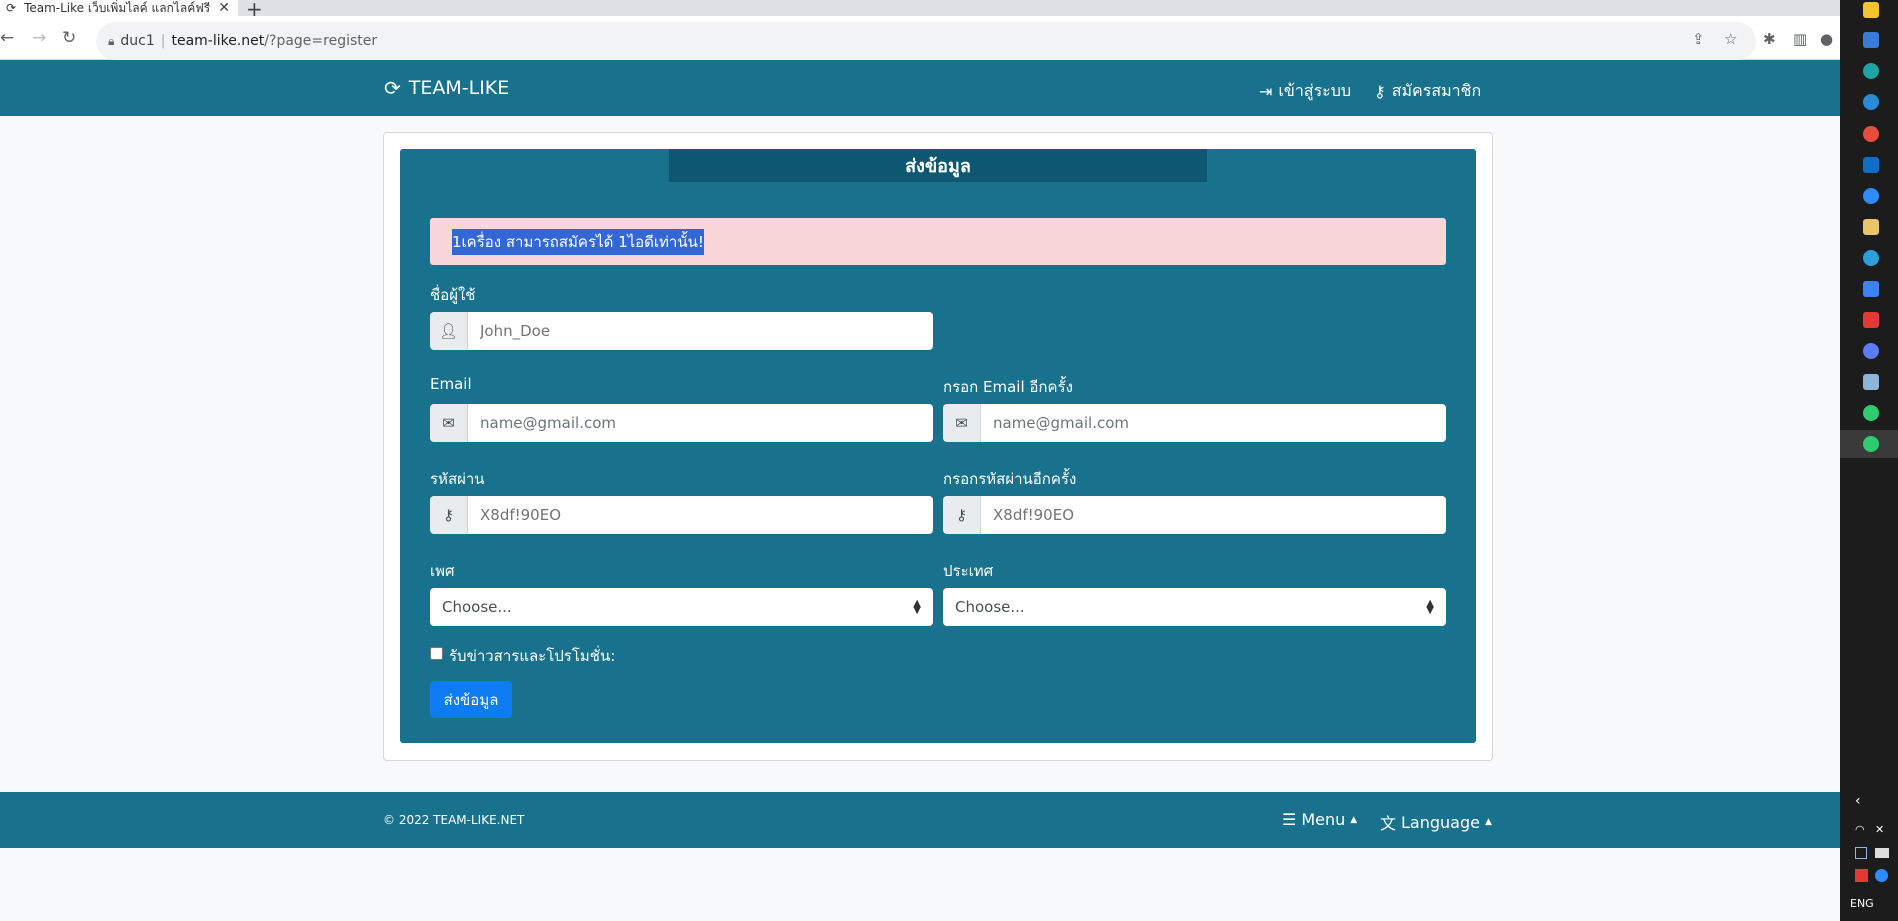 This screenshot has height=921, width=1898. What do you see at coordinates (1730, 39) in the screenshot?
I see `bookmark-star-icon: ☆` at bounding box center [1730, 39].